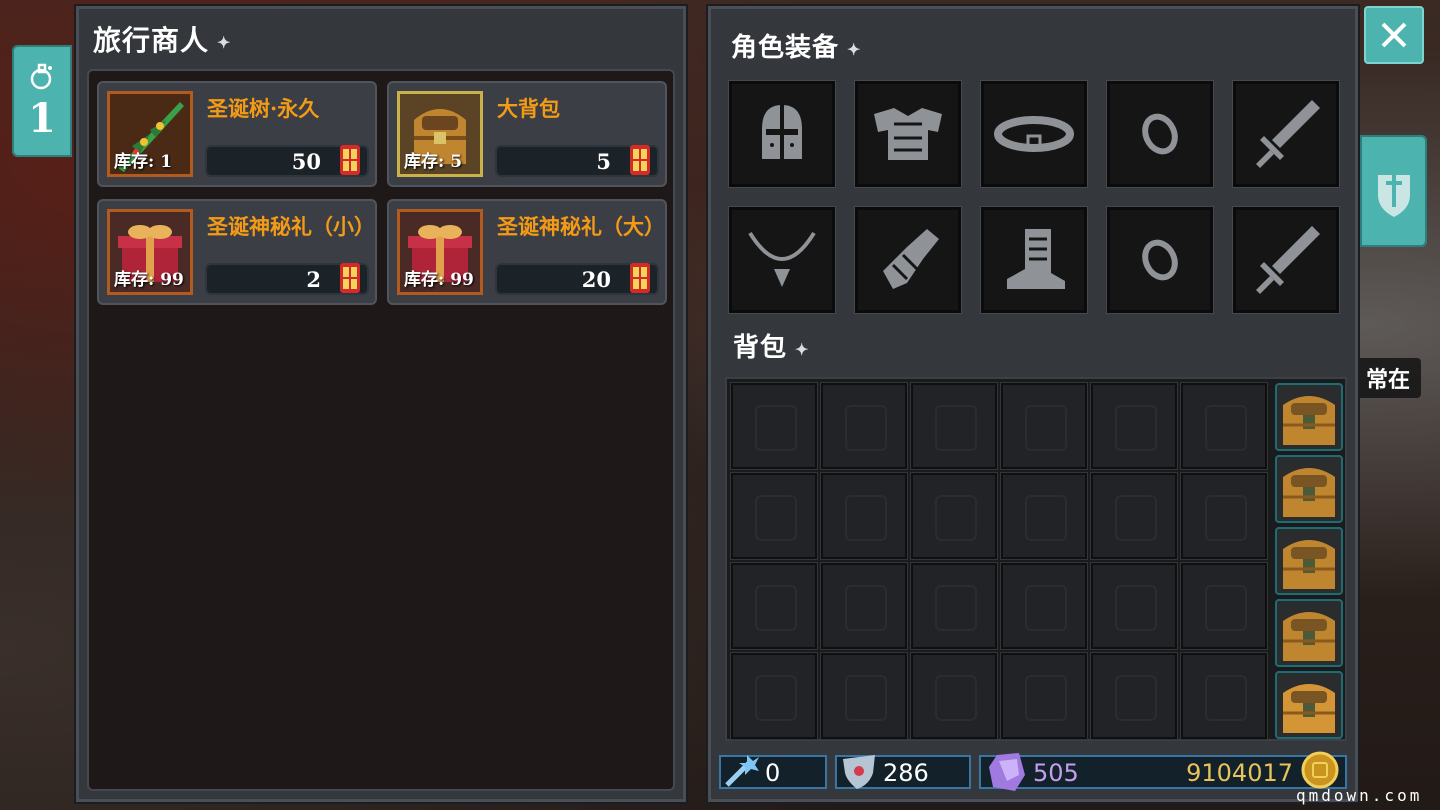 The height and width of the screenshot is (810, 1440). What do you see at coordinates (908, 134) in the screenshot?
I see `equip-slot-armor` at bounding box center [908, 134].